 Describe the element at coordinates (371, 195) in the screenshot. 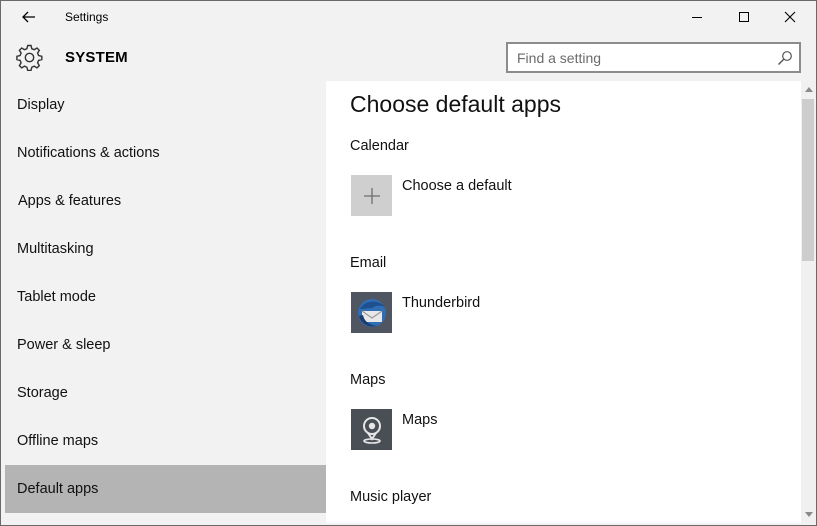

I see `plus-icon` at that location.